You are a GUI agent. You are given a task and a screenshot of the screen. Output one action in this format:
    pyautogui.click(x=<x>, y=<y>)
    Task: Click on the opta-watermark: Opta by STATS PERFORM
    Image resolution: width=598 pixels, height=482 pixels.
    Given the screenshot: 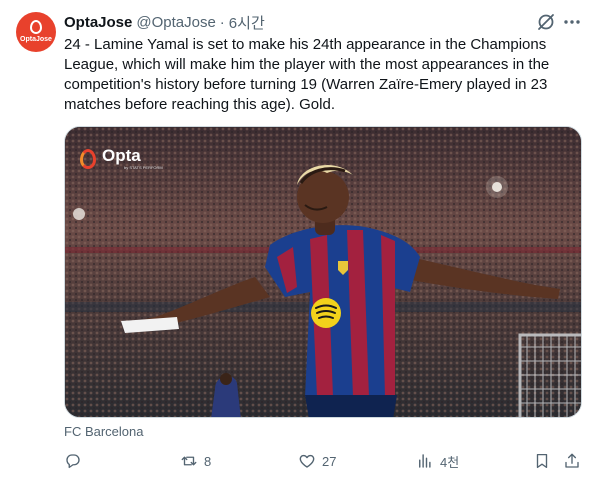 What is the action you would take?
    pyautogui.click(x=121, y=158)
    